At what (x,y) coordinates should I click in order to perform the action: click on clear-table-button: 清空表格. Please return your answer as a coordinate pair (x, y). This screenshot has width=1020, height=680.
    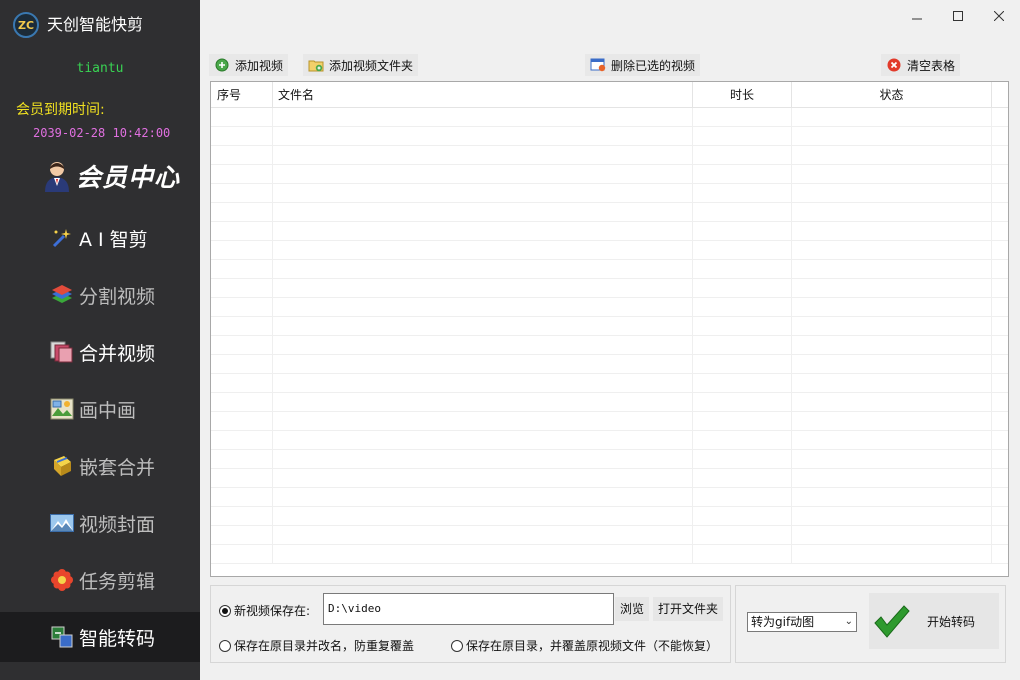
    Looking at the image, I should click on (921, 65).